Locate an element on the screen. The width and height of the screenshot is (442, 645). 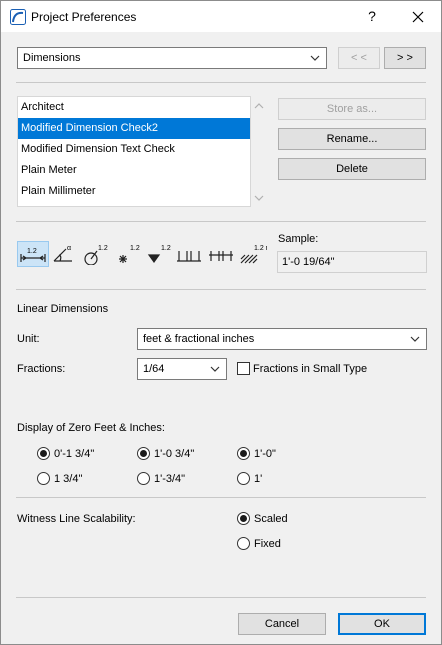
close-icon is located at coordinates (418, 17).